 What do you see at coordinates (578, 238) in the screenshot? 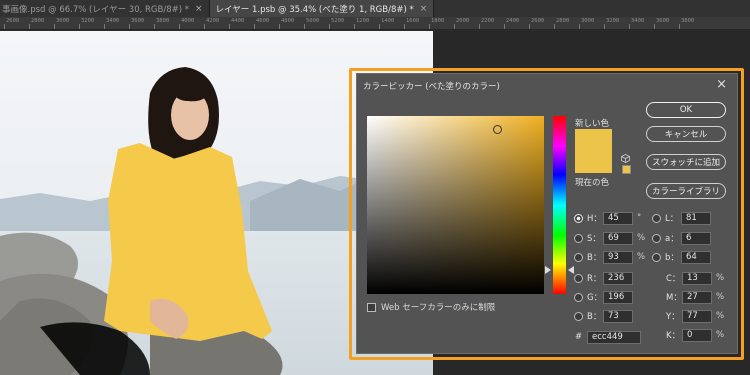
I see `saturation-radio` at bounding box center [578, 238].